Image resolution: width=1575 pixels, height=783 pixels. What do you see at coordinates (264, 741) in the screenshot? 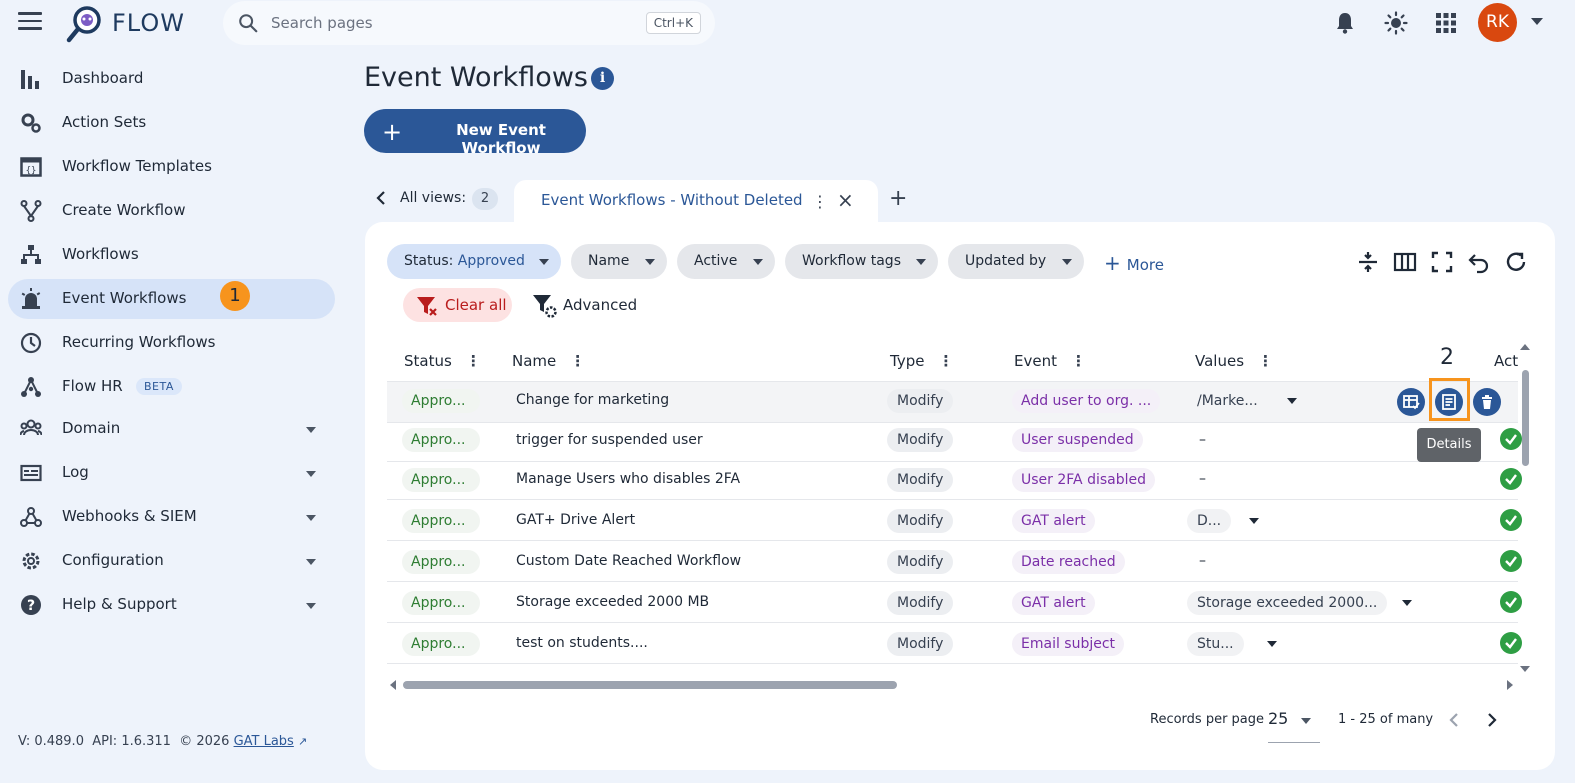
I see `gat-labs-link: GAT Labs` at bounding box center [264, 741].